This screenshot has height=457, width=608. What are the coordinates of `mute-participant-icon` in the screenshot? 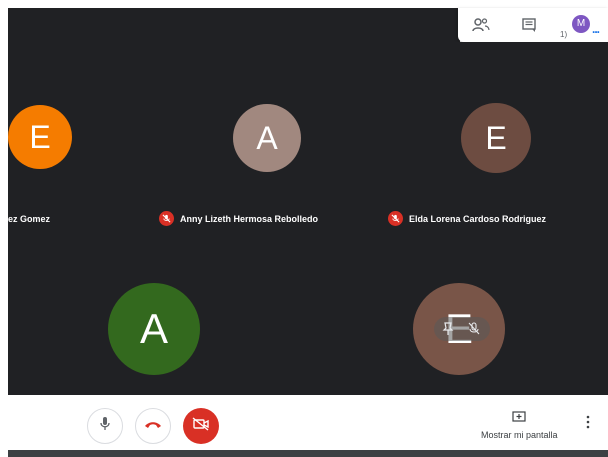 It's located at (474, 331).